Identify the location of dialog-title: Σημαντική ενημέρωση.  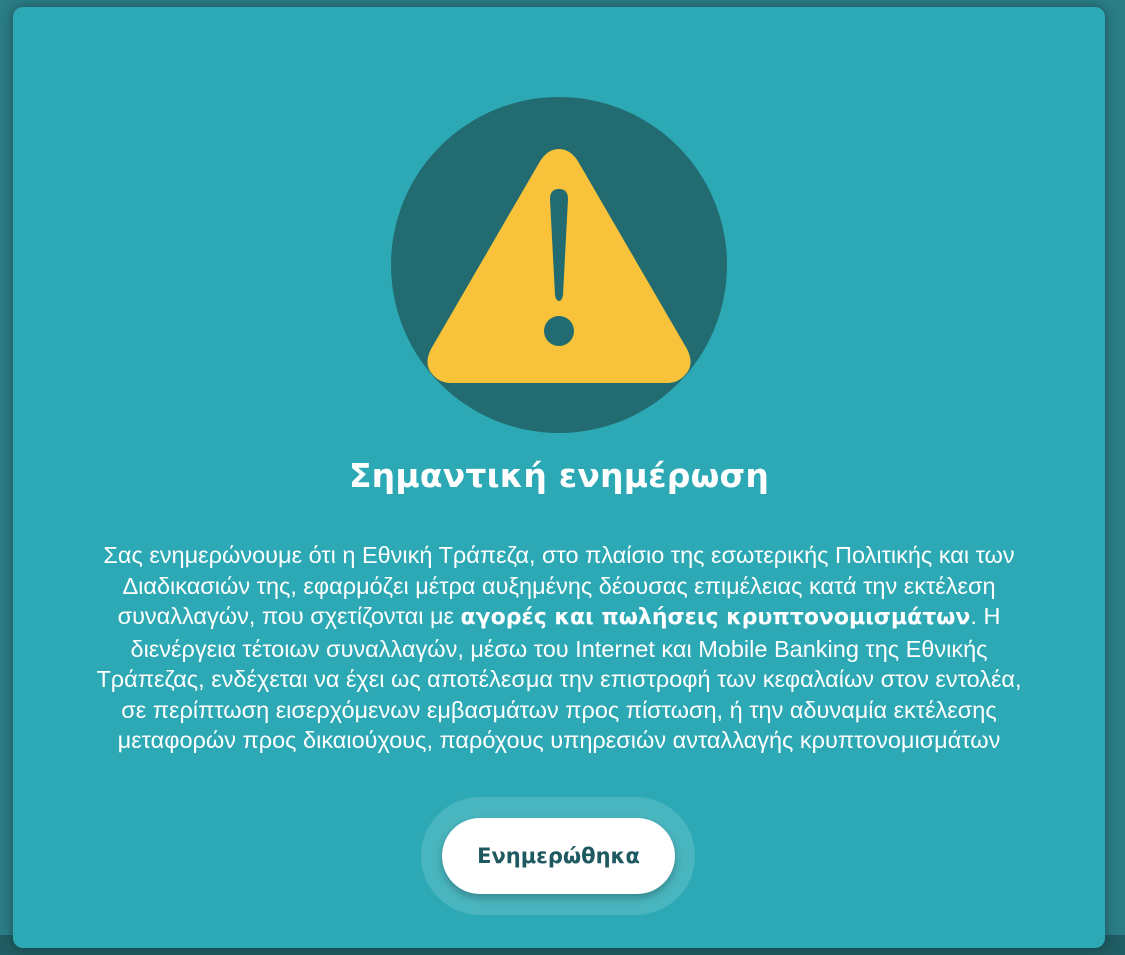
(559, 475).